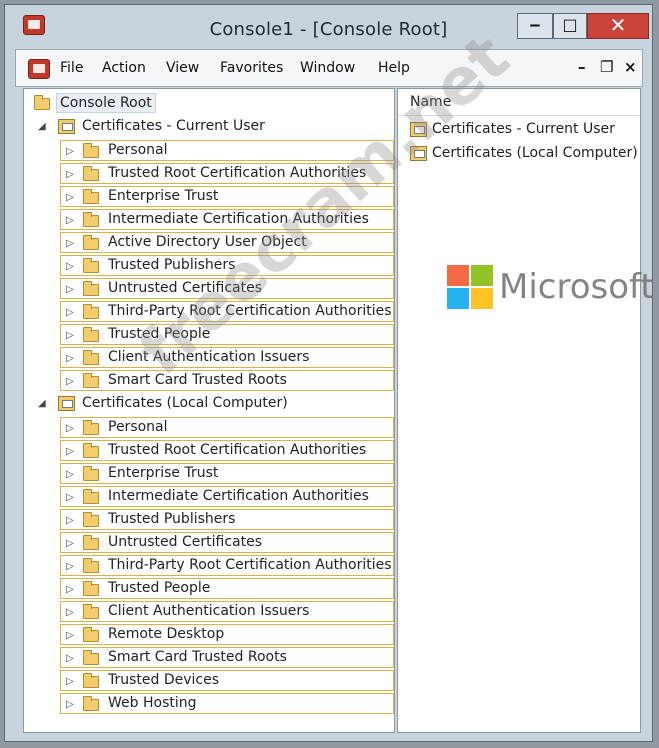 The image size is (659, 748). What do you see at coordinates (394, 68) in the screenshot?
I see `menu-help: Help` at bounding box center [394, 68].